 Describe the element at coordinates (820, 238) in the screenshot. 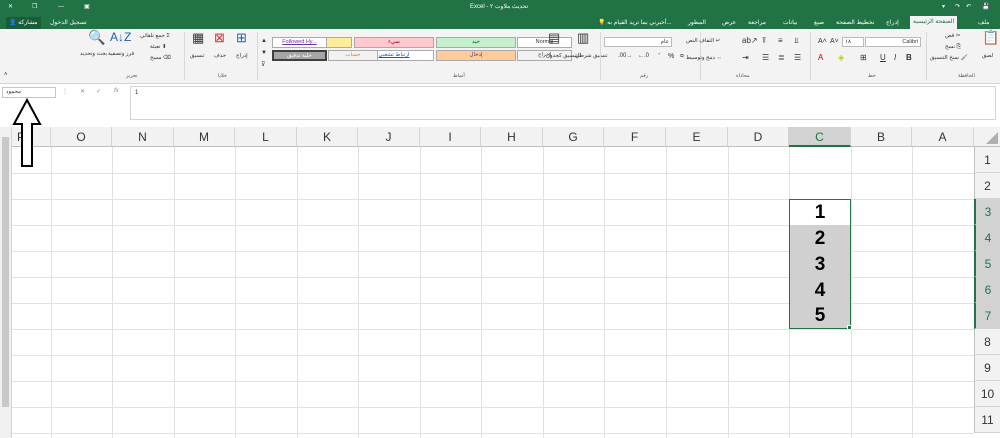

I see `cell-c4: 2` at that location.